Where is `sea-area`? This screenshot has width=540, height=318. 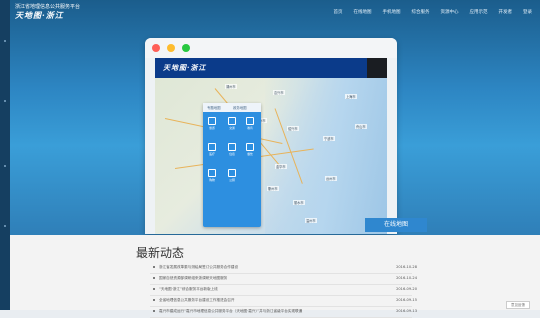
sea-area is located at coordinates (326, 156).